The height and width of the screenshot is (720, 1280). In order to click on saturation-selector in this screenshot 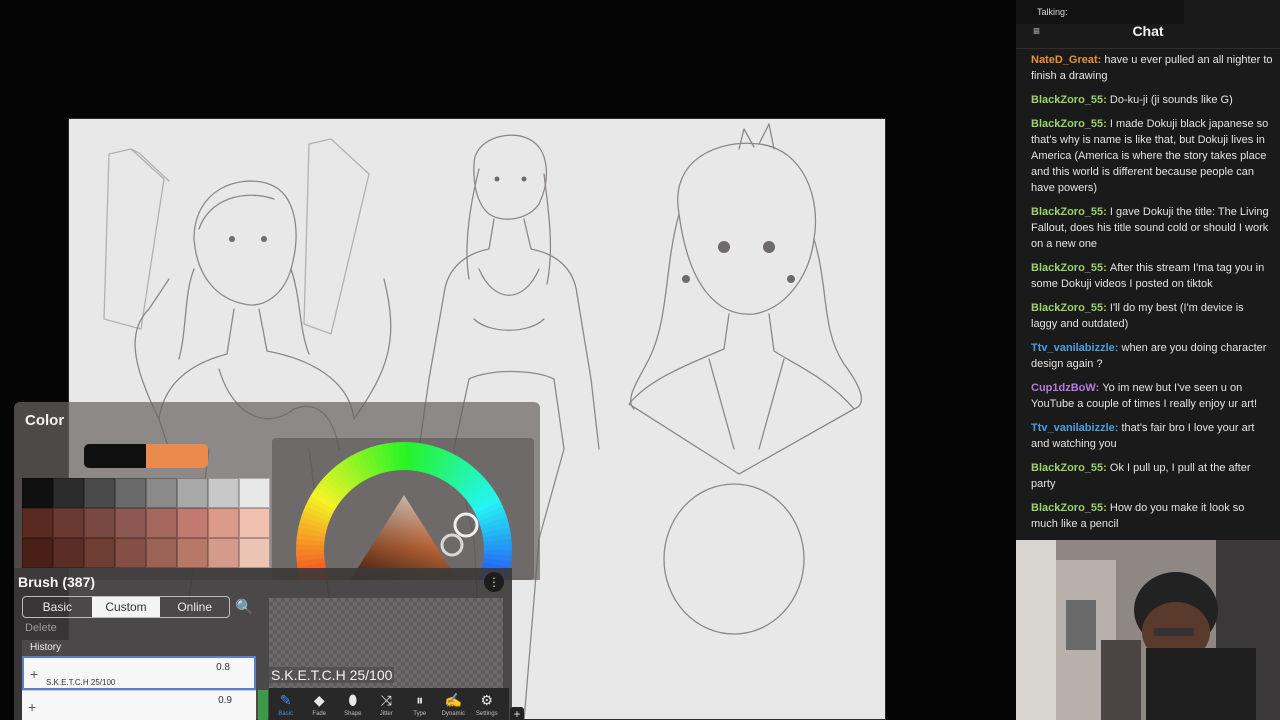, I will do `click(454, 547)`.